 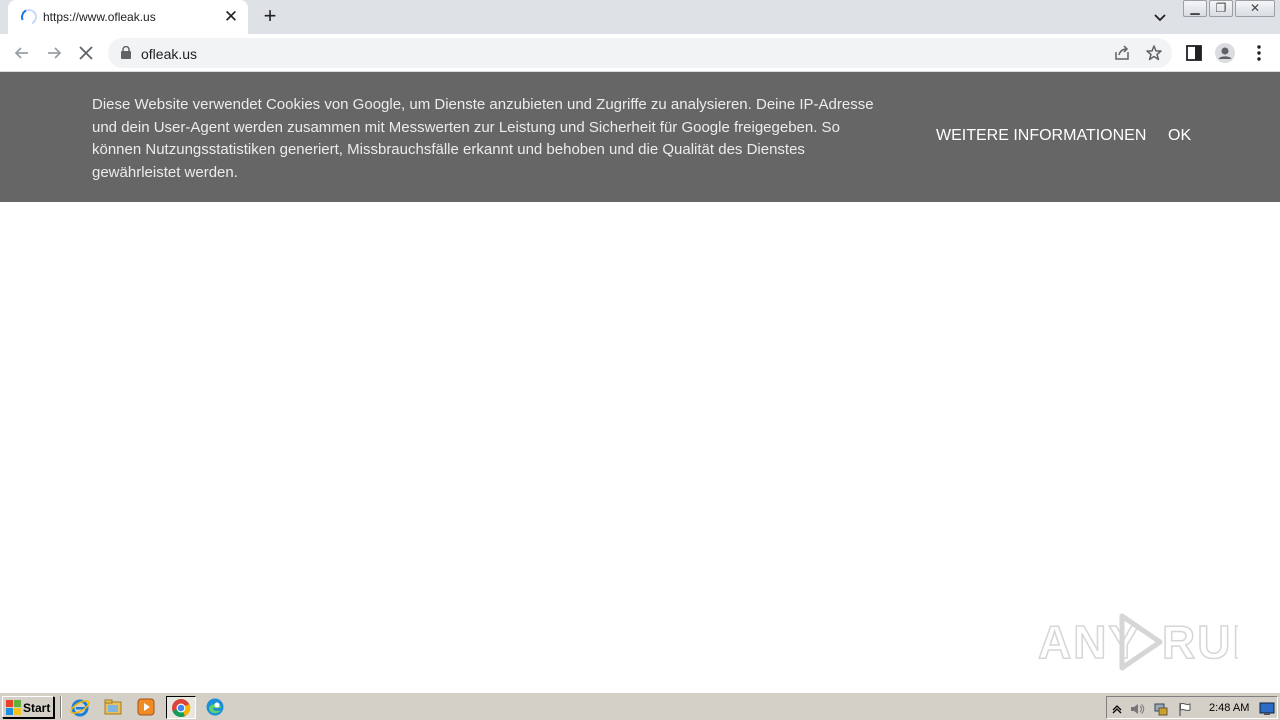 What do you see at coordinates (1160, 17) in the screenshot?
I see `tab-search-chevron-icon` at bounding box center [1160, 17].